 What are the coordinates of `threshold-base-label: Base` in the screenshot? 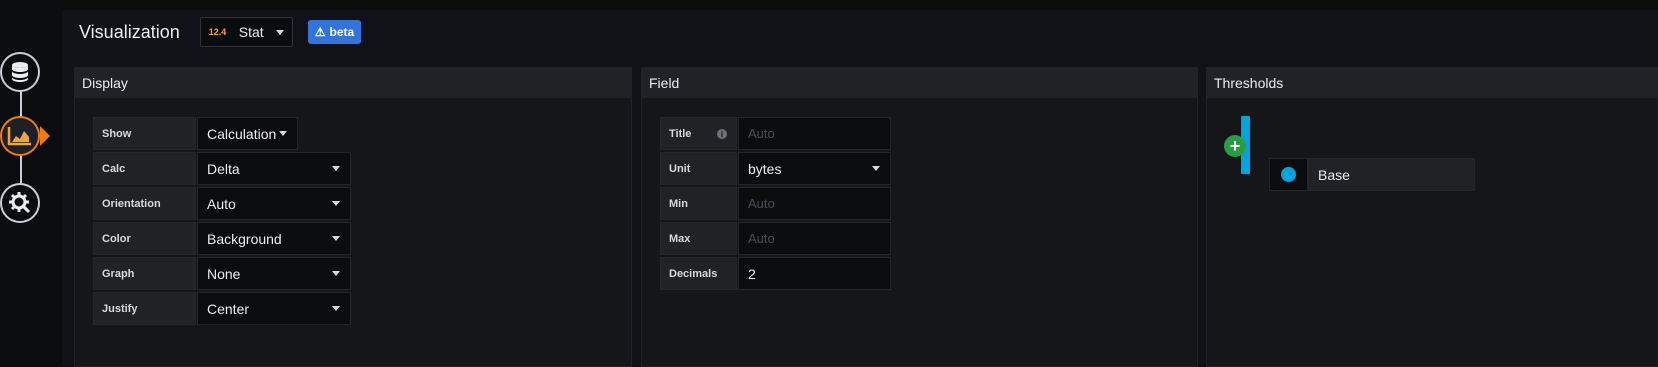 It's located at (1391, 174).